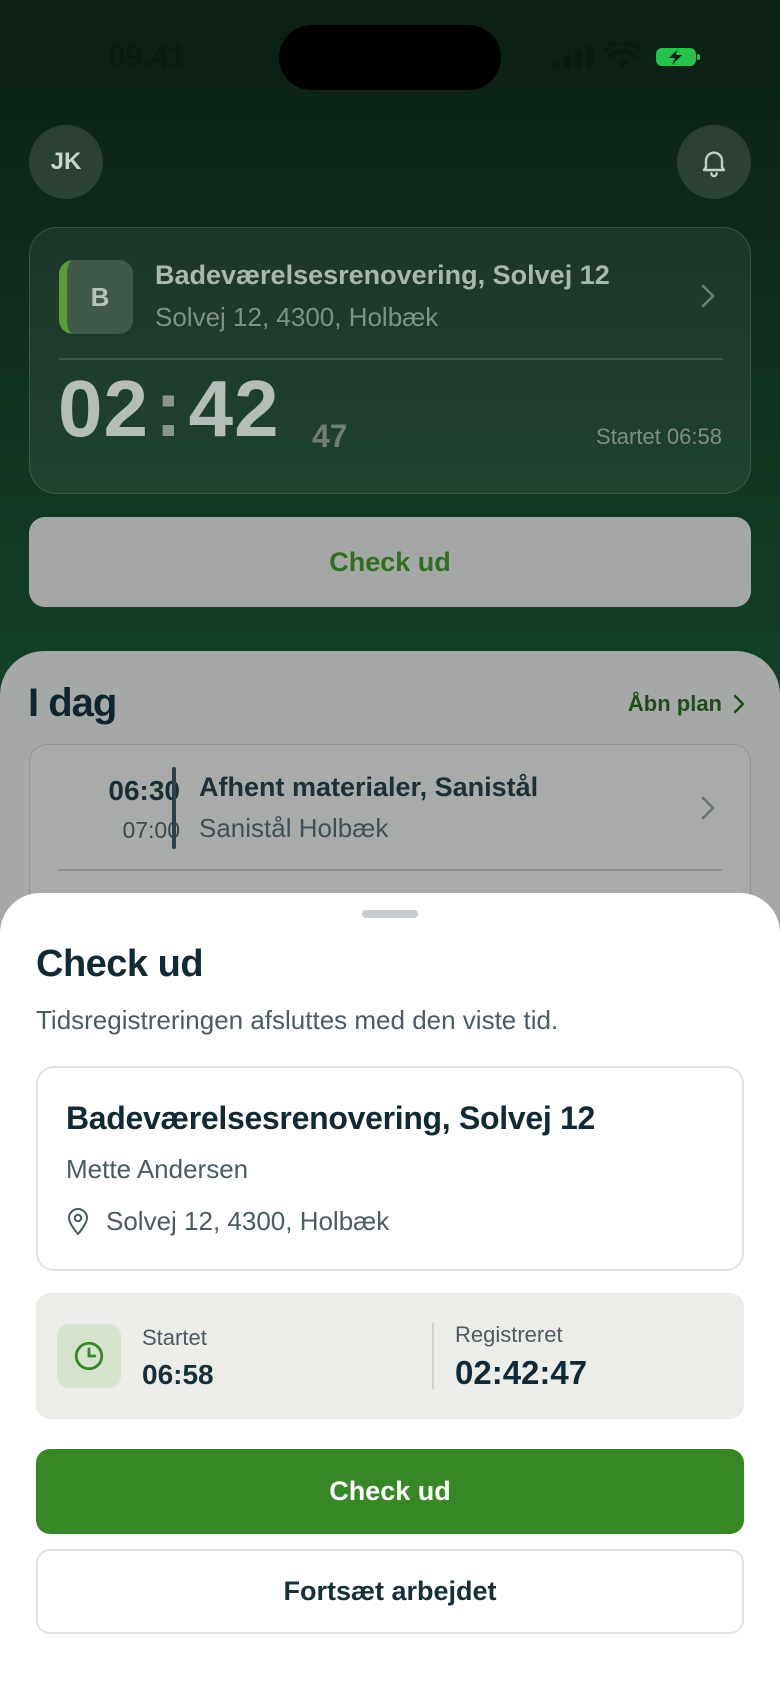  Describe the element at coordinates (674, 703) in the screenshot. I see `open-plan-label: Åbn plan` at that location.